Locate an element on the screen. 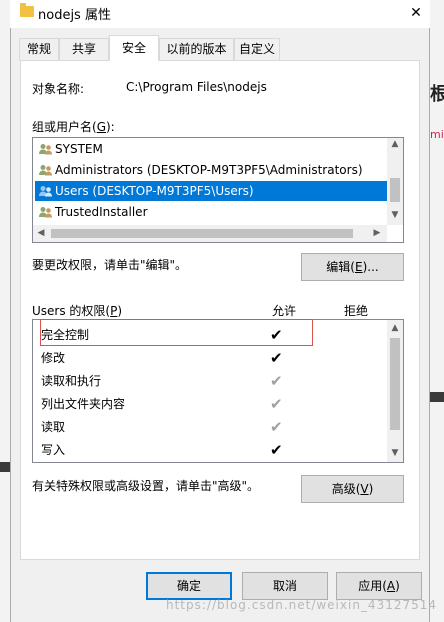  ok-button: 确定 is located at coordinates (189, 586).